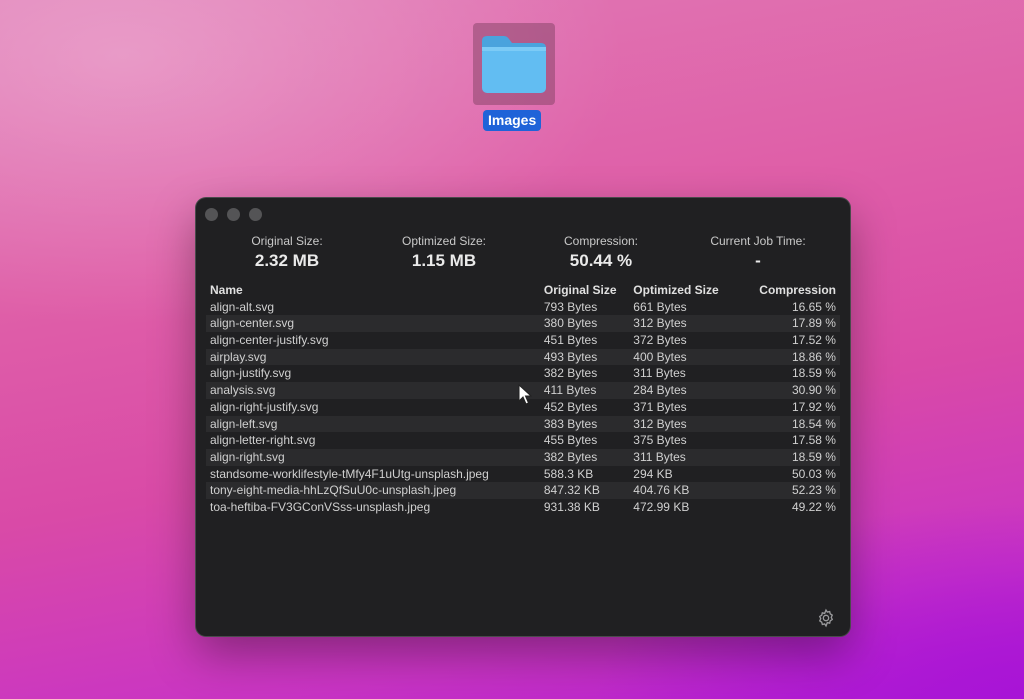 The height and width of the screenshot is (699, 1024). What do you see at coordinates (525, 394) in the screenshot?
I see `cursor-icon` at bounding box center [525, 394].